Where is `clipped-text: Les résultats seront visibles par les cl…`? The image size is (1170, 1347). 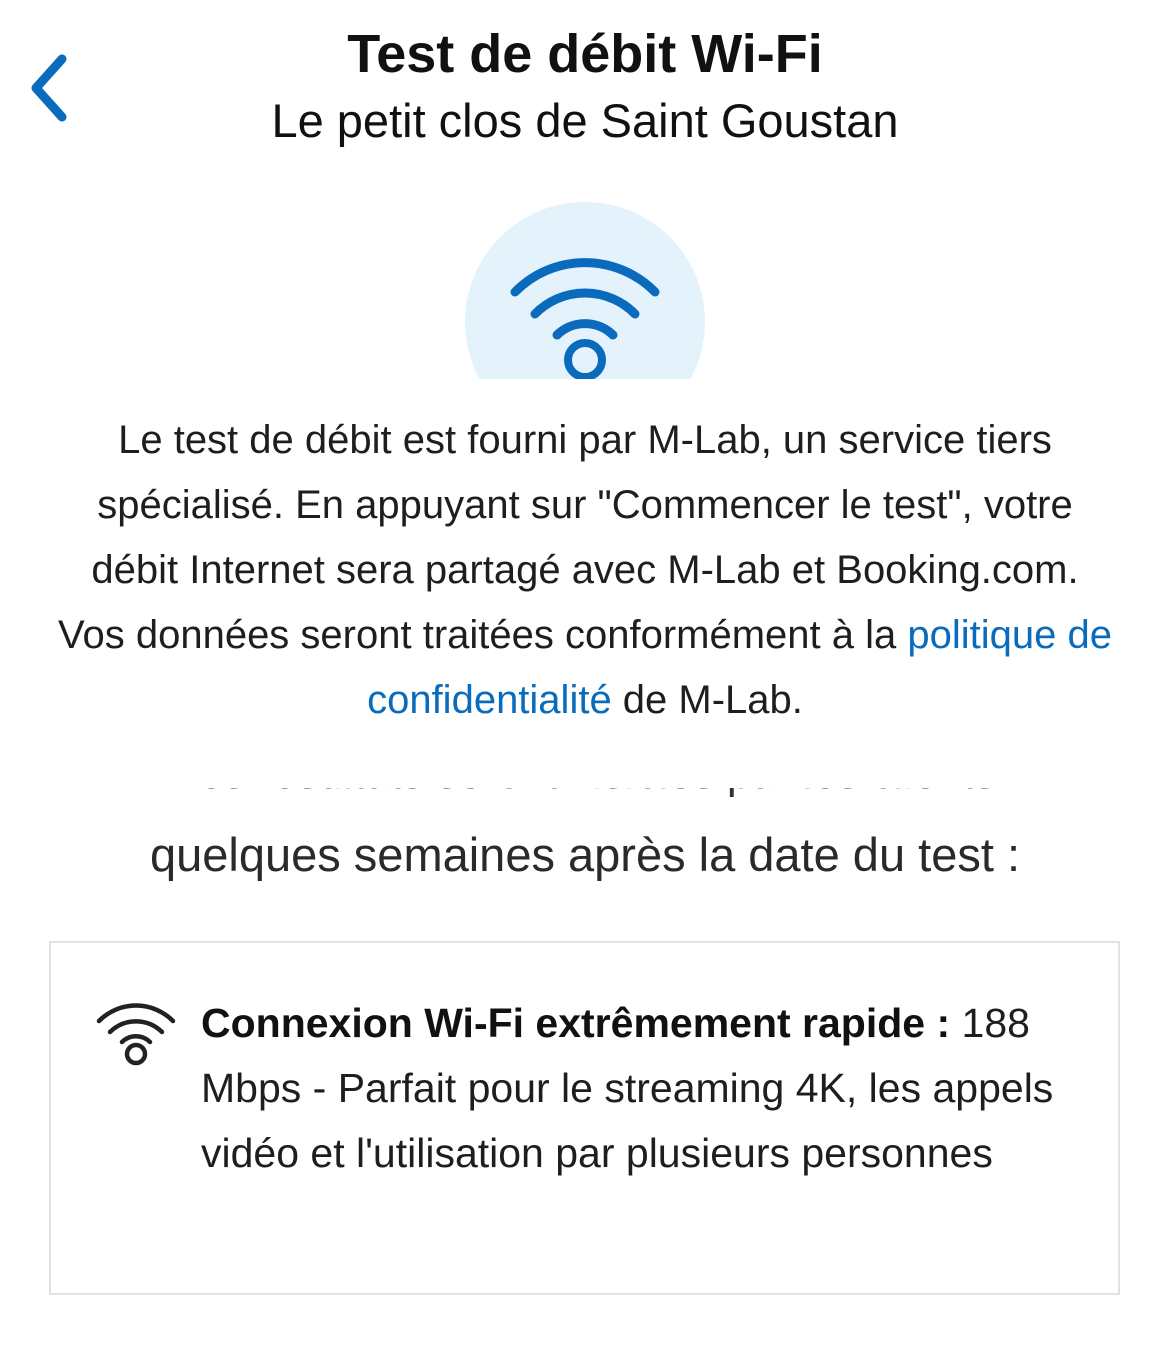
clipped-text: Les résultats seront visibles par les cl… is located at coordinates (585, 794).